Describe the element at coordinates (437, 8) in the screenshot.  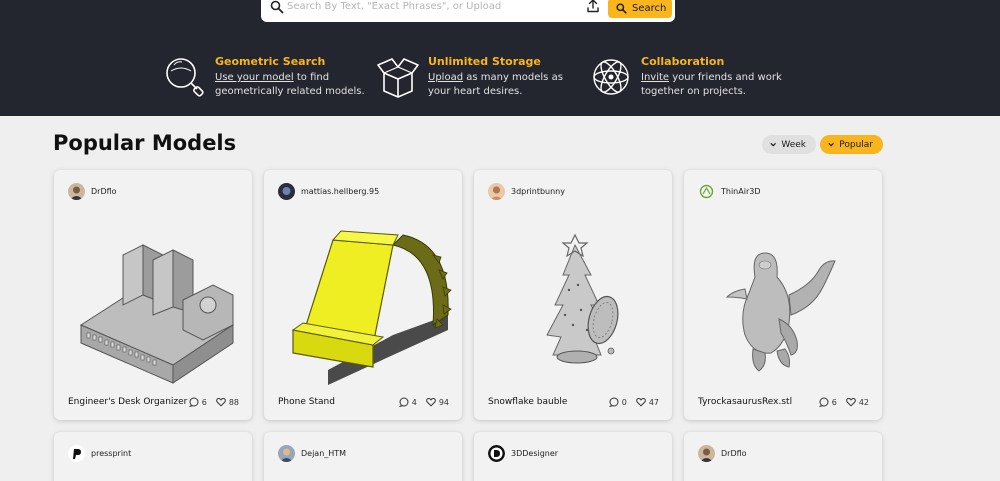
I see `search-input` at that location.